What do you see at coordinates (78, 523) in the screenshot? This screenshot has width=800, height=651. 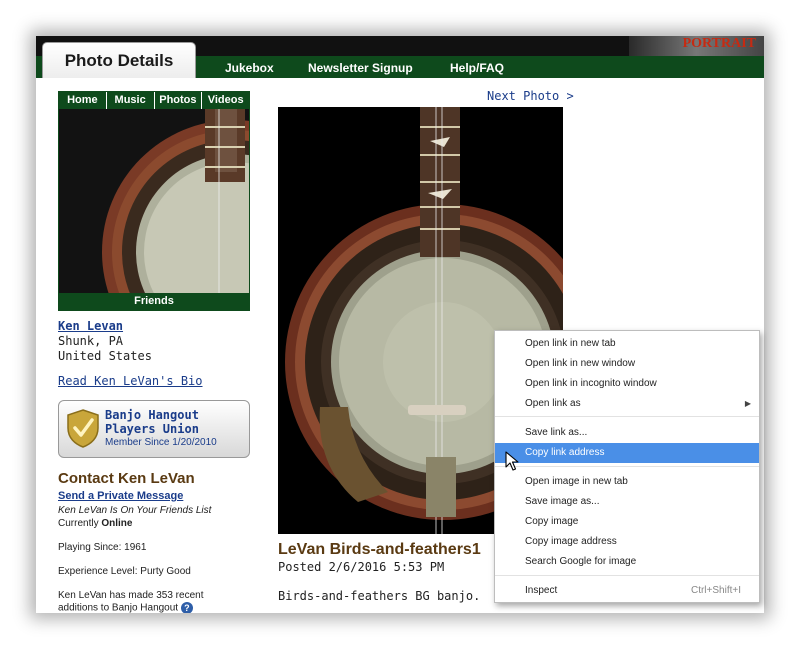 I see `status-label: Currently` at bounding box center [78, 523].